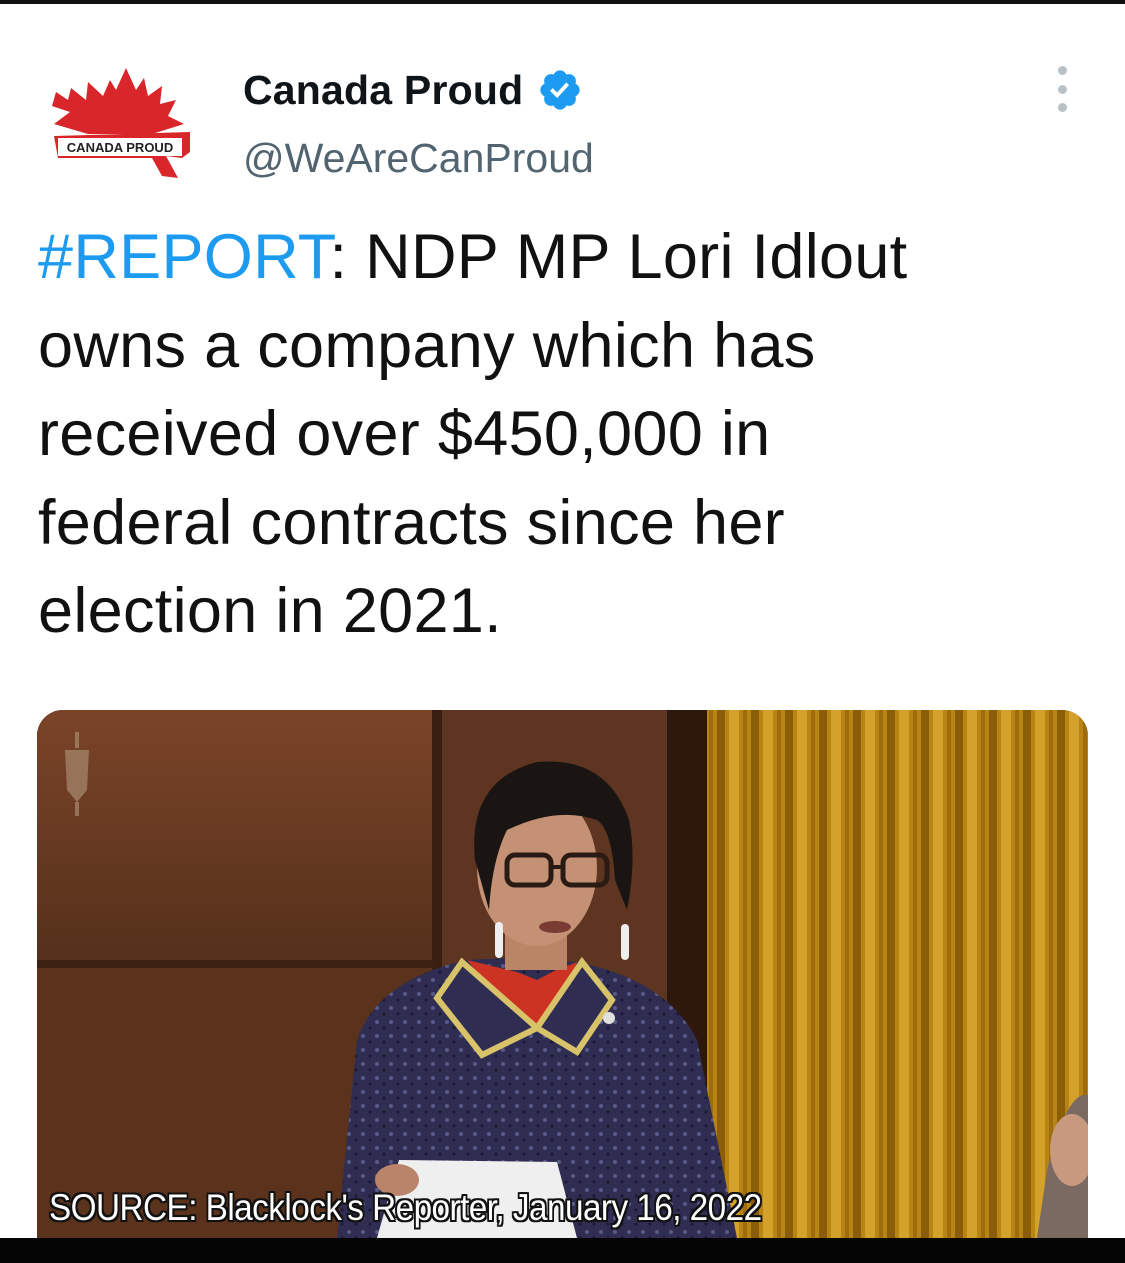 The image size is (1125, 1263). I want to click on bottom-bar, so click(562, 1250).